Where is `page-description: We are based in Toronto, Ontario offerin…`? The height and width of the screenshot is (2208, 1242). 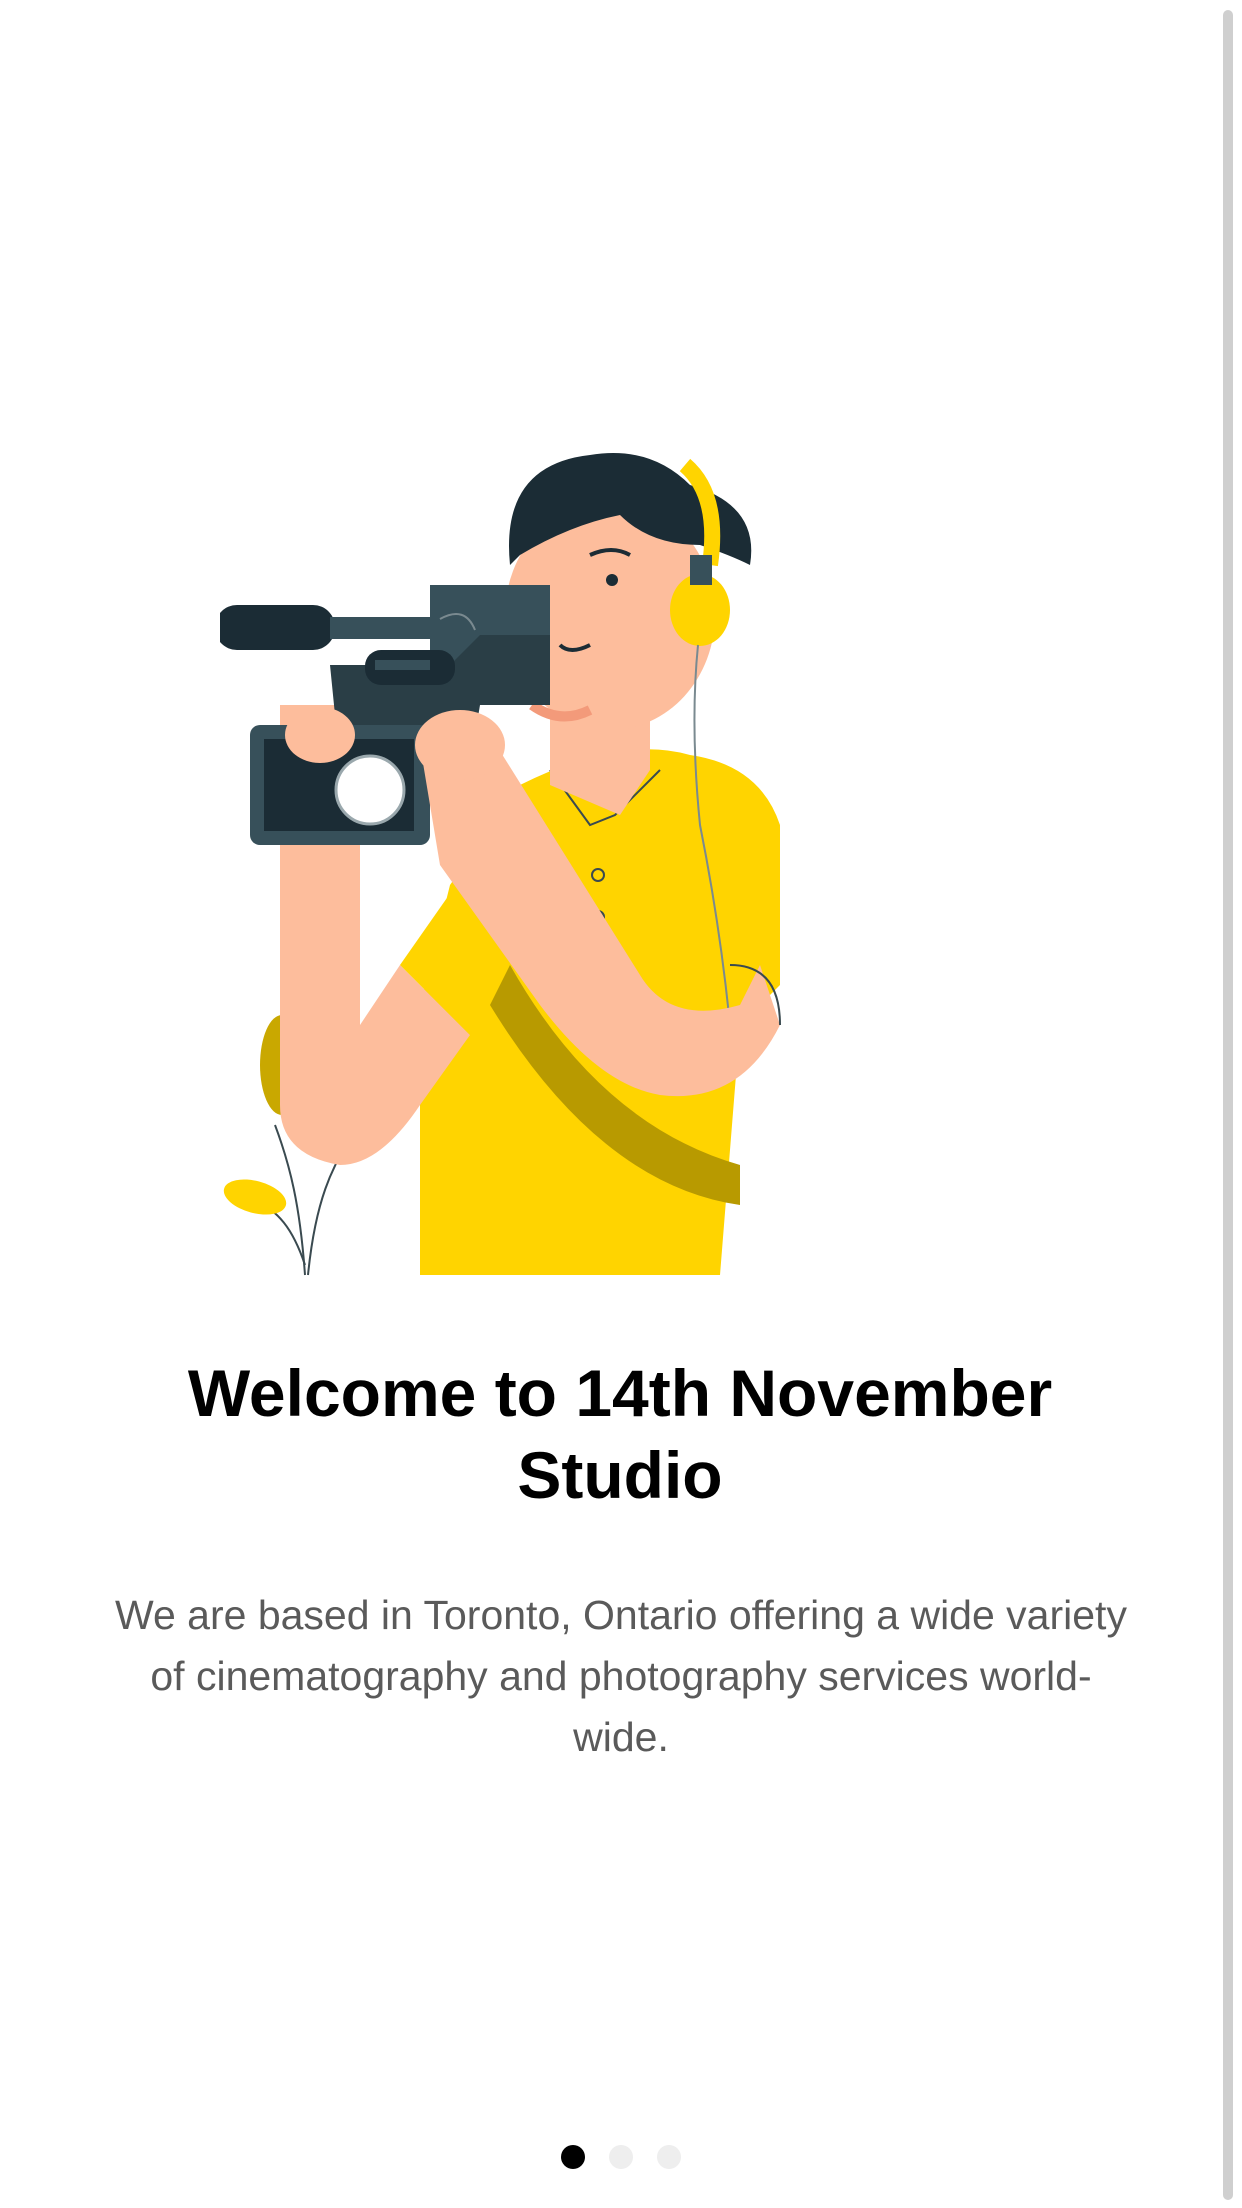
page-description: We are based in Toronto, Ontario offerin… is located at coordinates (621, 1676).